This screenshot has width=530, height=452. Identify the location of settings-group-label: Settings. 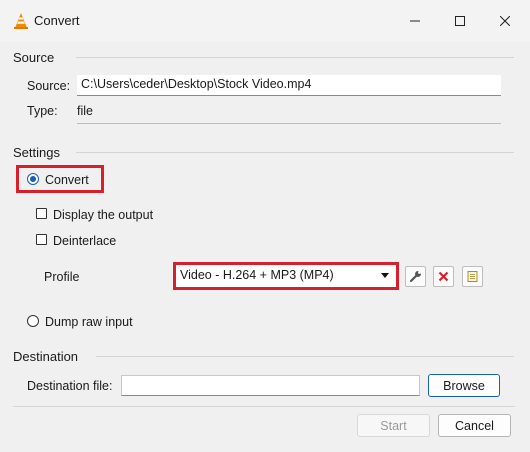
(36, 152).